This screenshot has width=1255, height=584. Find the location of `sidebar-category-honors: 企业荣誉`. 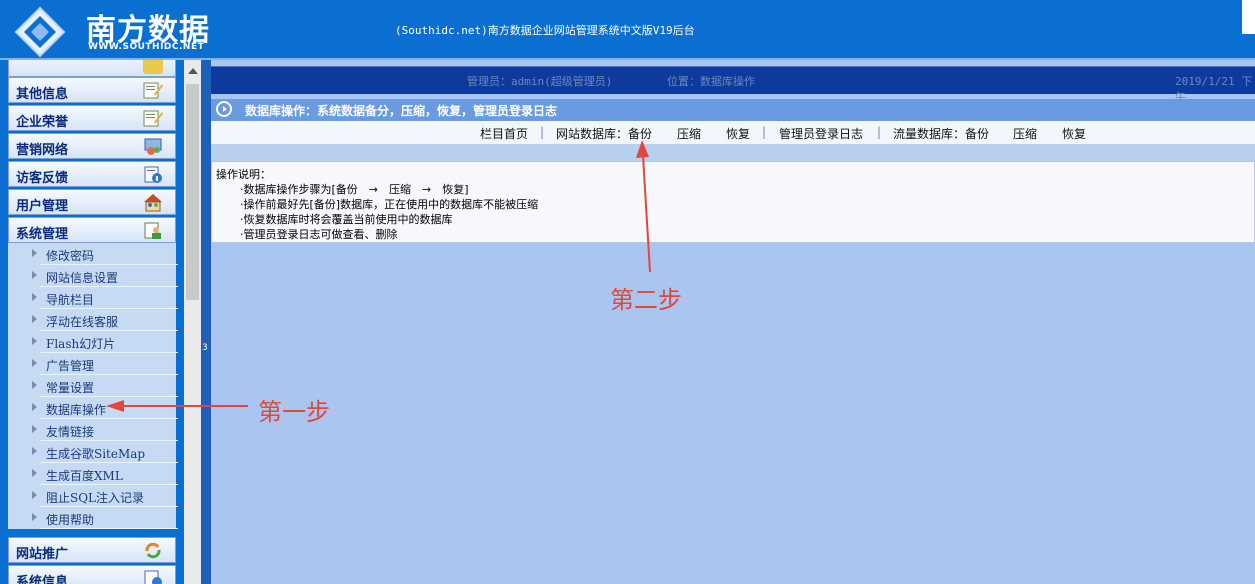

sidebar-category-honors: 企业荣誉 is located at coordinates (92, 118).